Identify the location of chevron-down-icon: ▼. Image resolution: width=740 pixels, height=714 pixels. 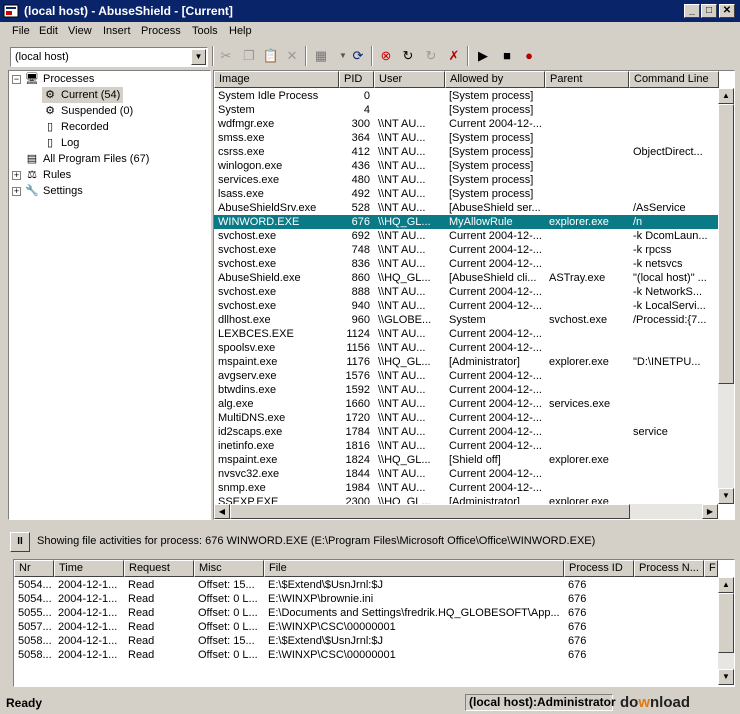
(198, 57).